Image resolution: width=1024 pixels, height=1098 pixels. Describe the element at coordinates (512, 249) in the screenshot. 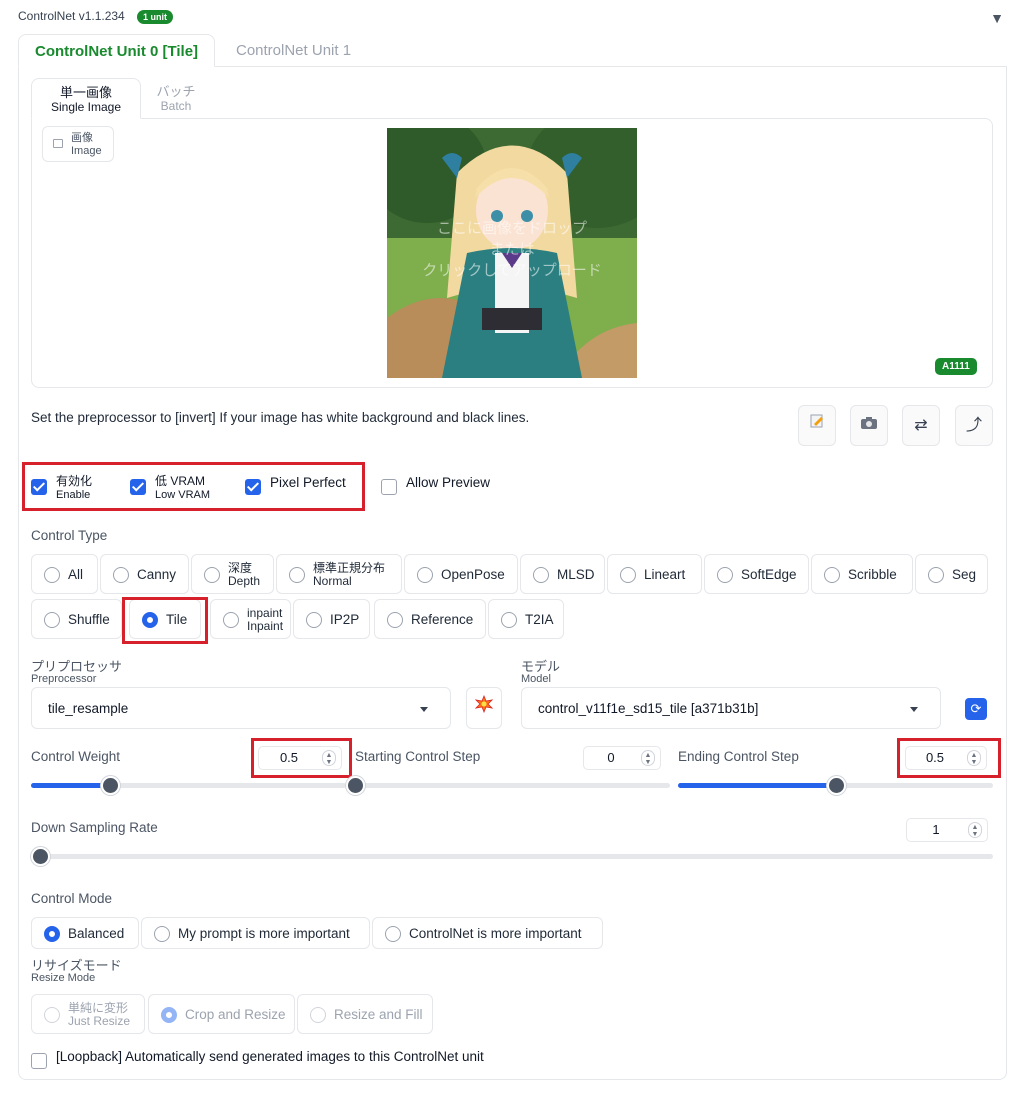

I see `drop-overlay-text: ここに画像をドロップ または クリックしてアップロード` at that location.